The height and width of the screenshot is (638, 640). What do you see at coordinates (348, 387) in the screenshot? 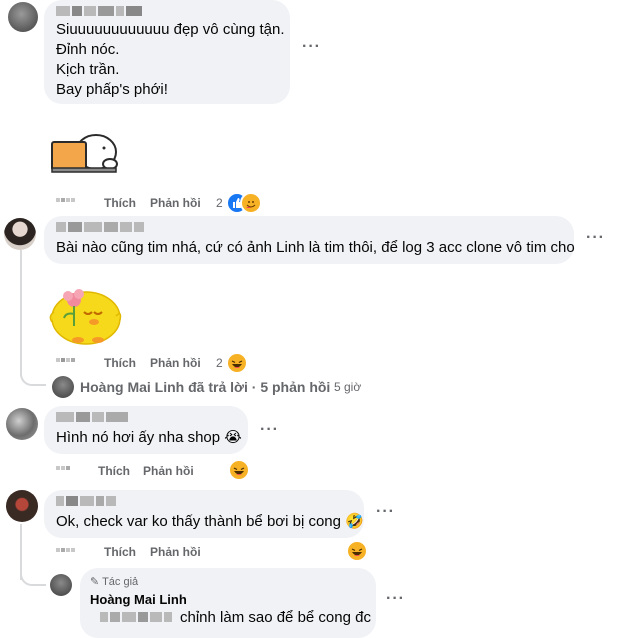
I see `replies-time: 5 giờ` at bounding box center [348, 387].